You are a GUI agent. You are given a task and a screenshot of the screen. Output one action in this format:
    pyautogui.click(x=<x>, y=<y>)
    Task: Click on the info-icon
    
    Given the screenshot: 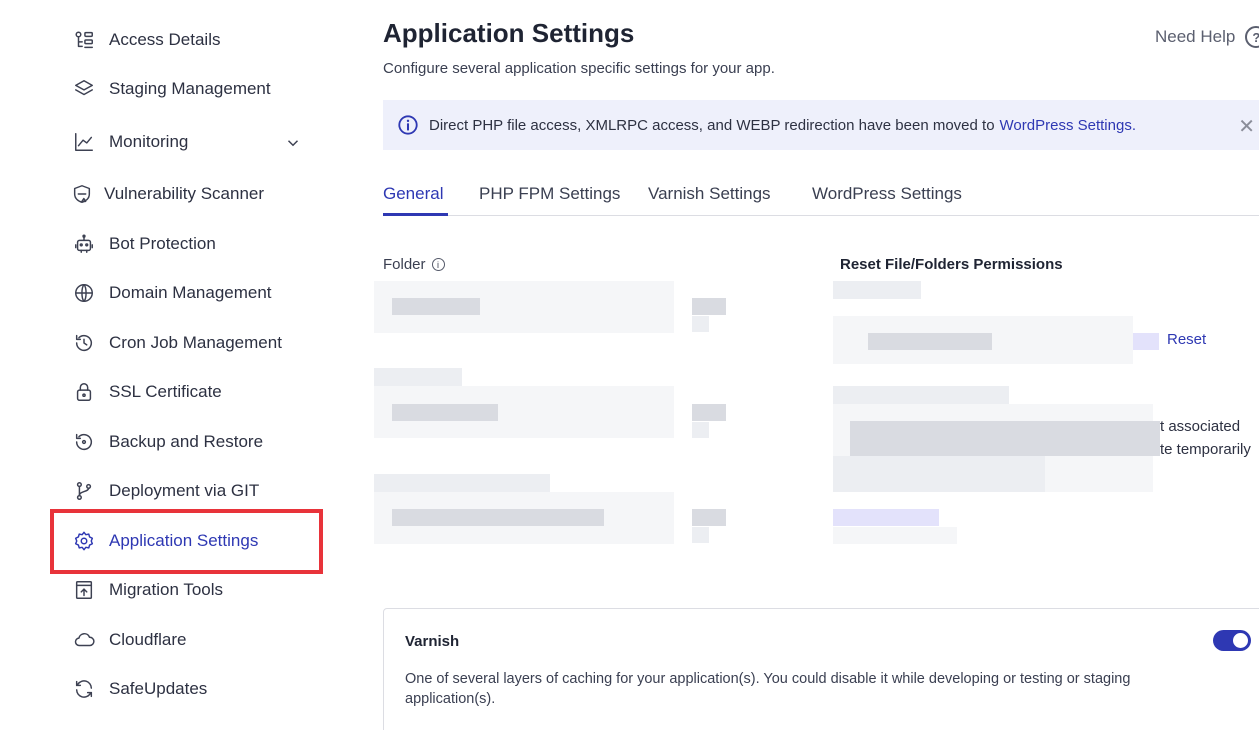 What is the action you would take?
    pyautogui.click(x=408, y=125)
    